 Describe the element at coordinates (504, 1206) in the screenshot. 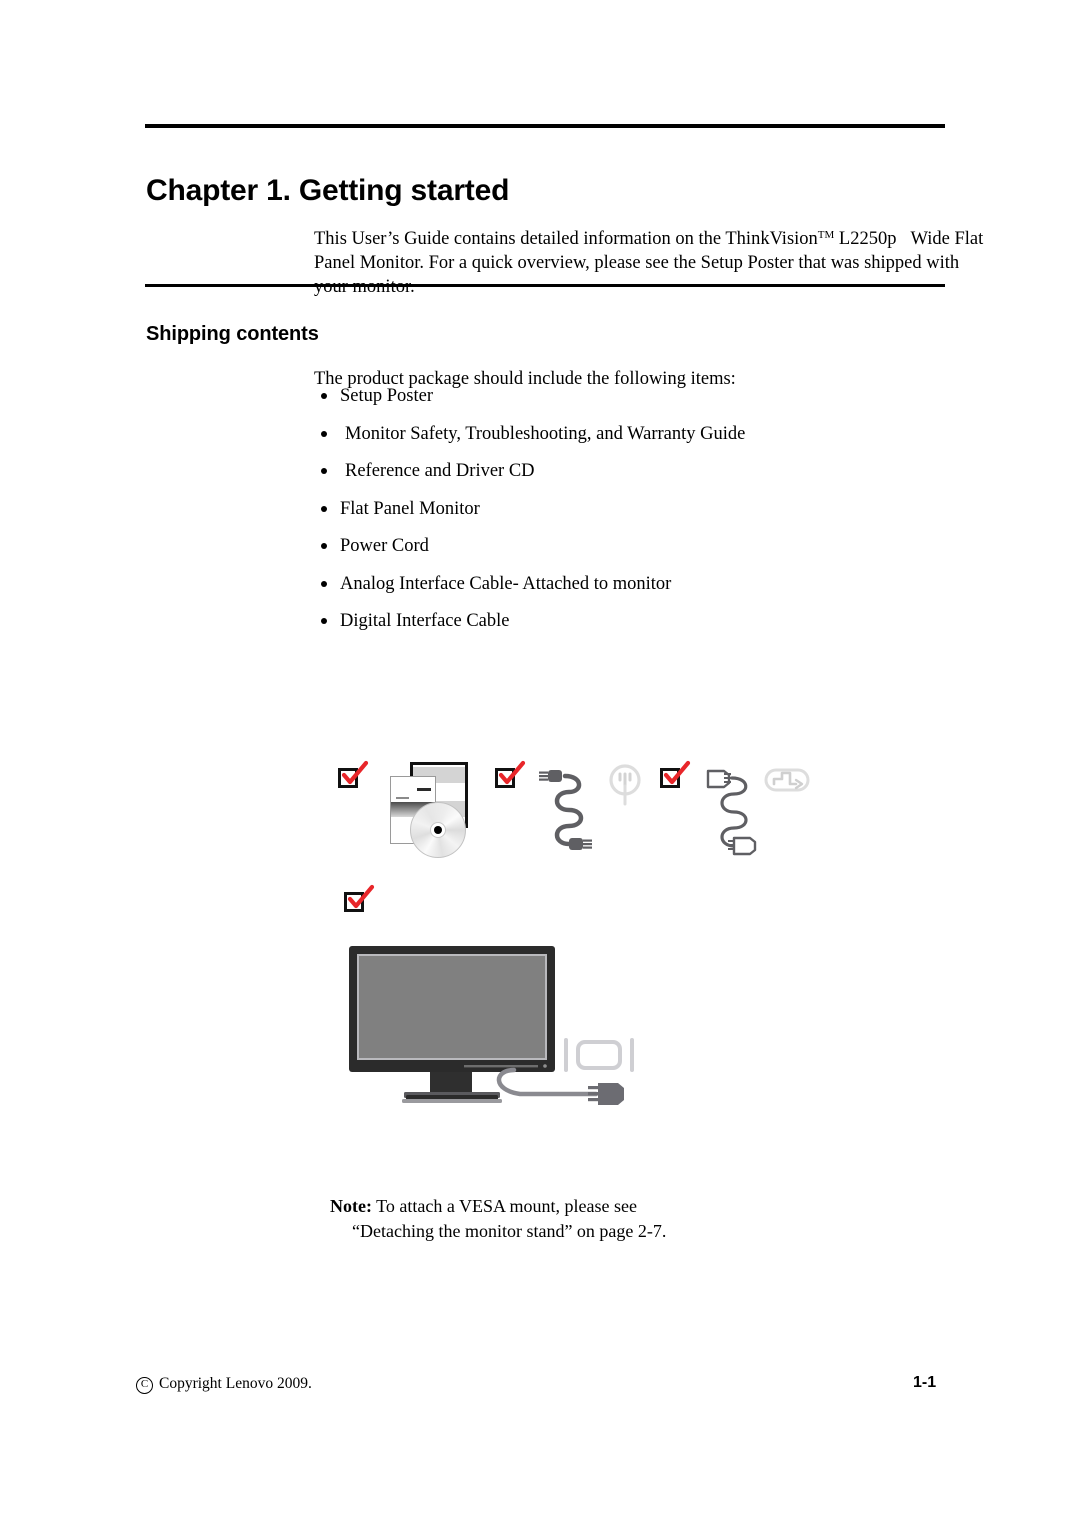

I see `note-line-1: To attach a VESA mount, please see` at that location.